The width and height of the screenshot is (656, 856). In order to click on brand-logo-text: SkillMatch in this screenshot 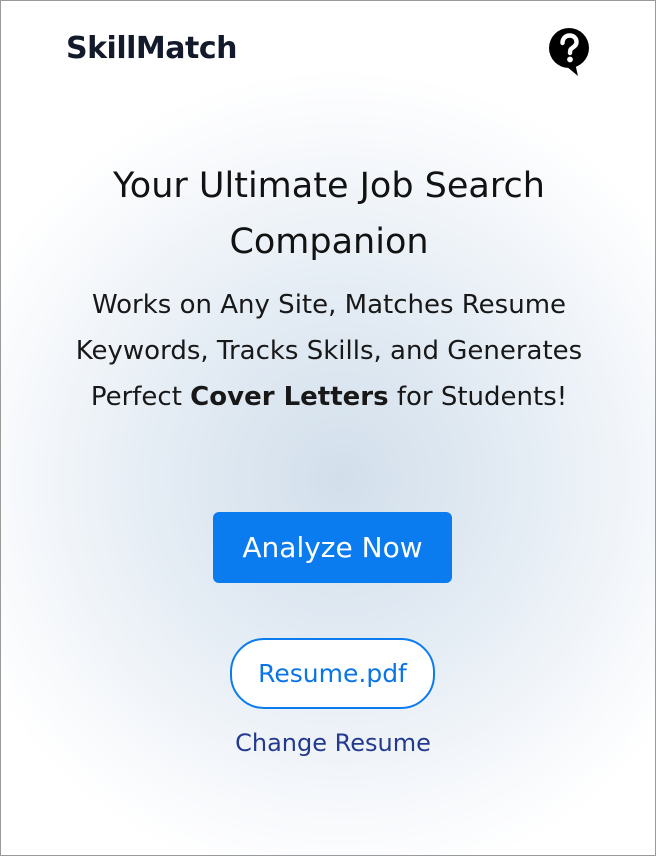, I will do `click(152, 48)`.